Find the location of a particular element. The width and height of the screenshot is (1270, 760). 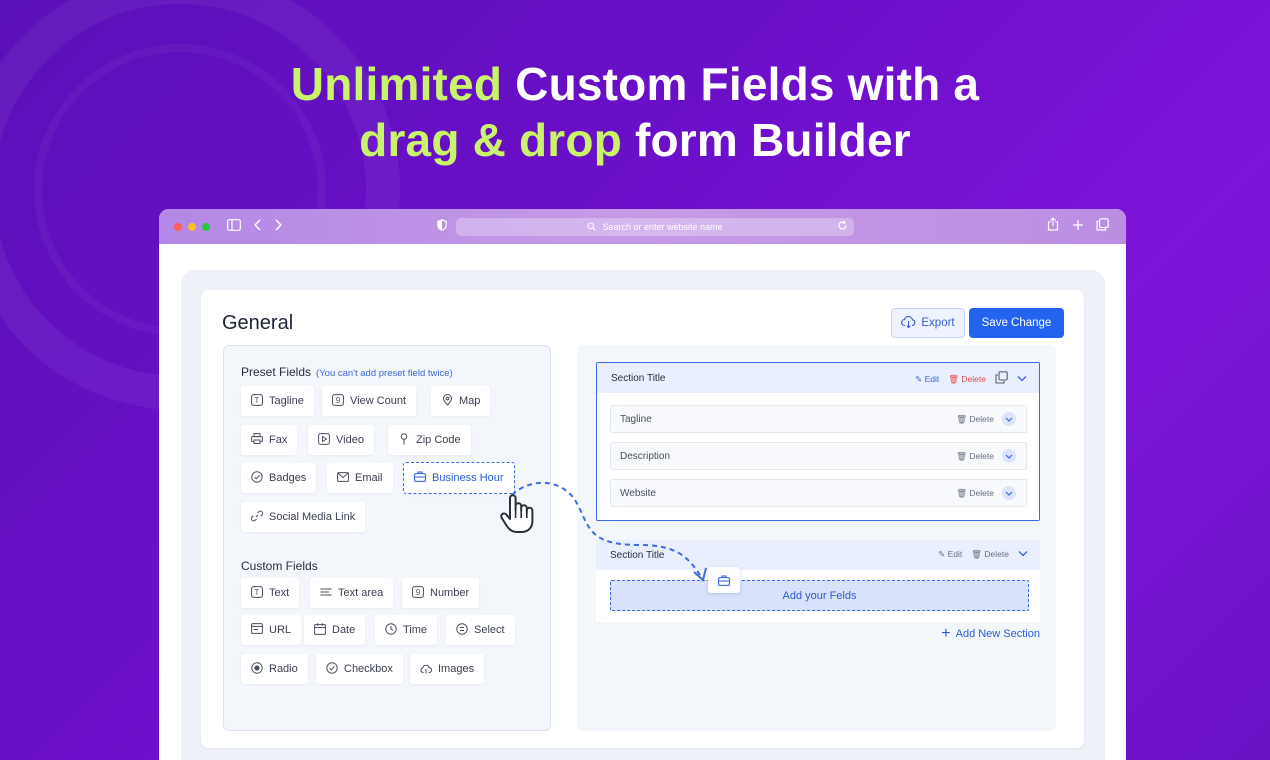

chip-label: View Count is located at coordinates (378, 401).